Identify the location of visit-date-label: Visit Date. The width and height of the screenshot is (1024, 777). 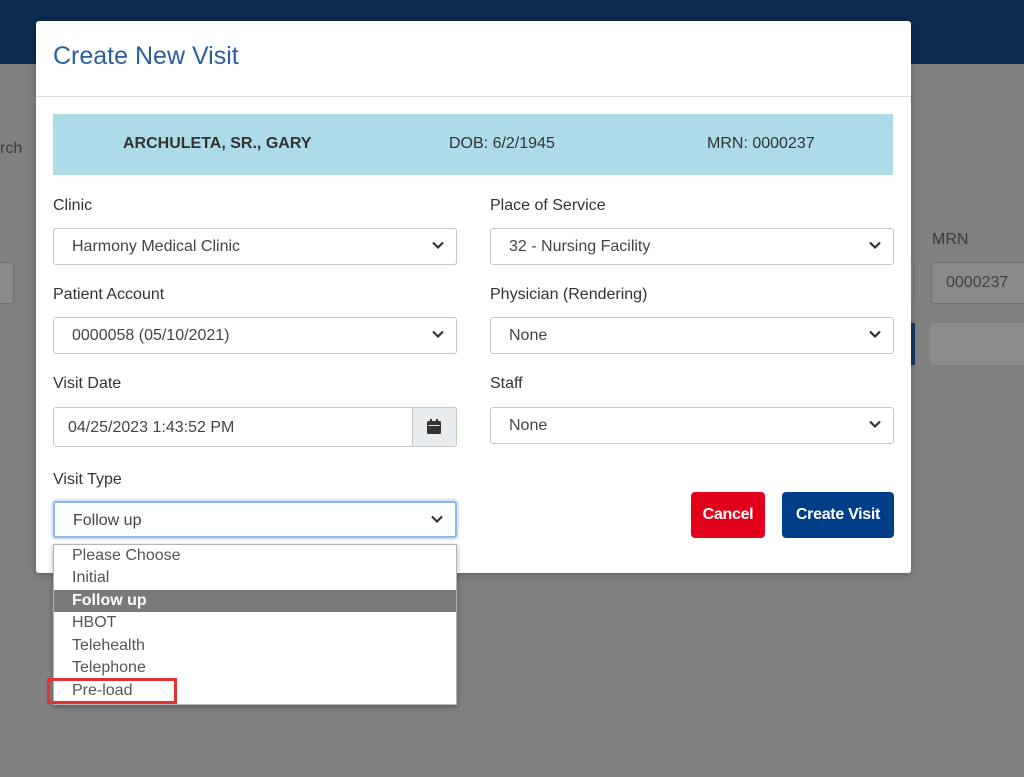
(87, 383).